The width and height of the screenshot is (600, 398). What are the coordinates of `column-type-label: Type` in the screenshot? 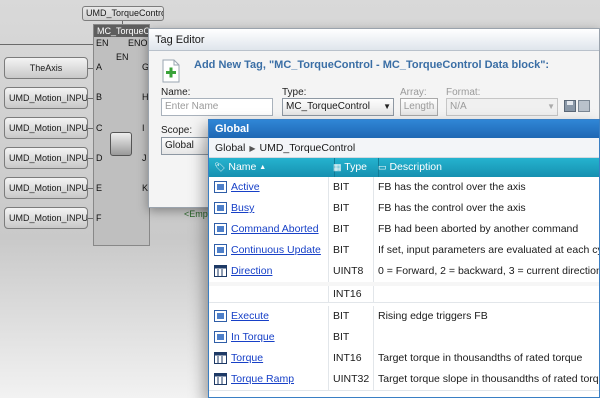 It's located at (356, 167).